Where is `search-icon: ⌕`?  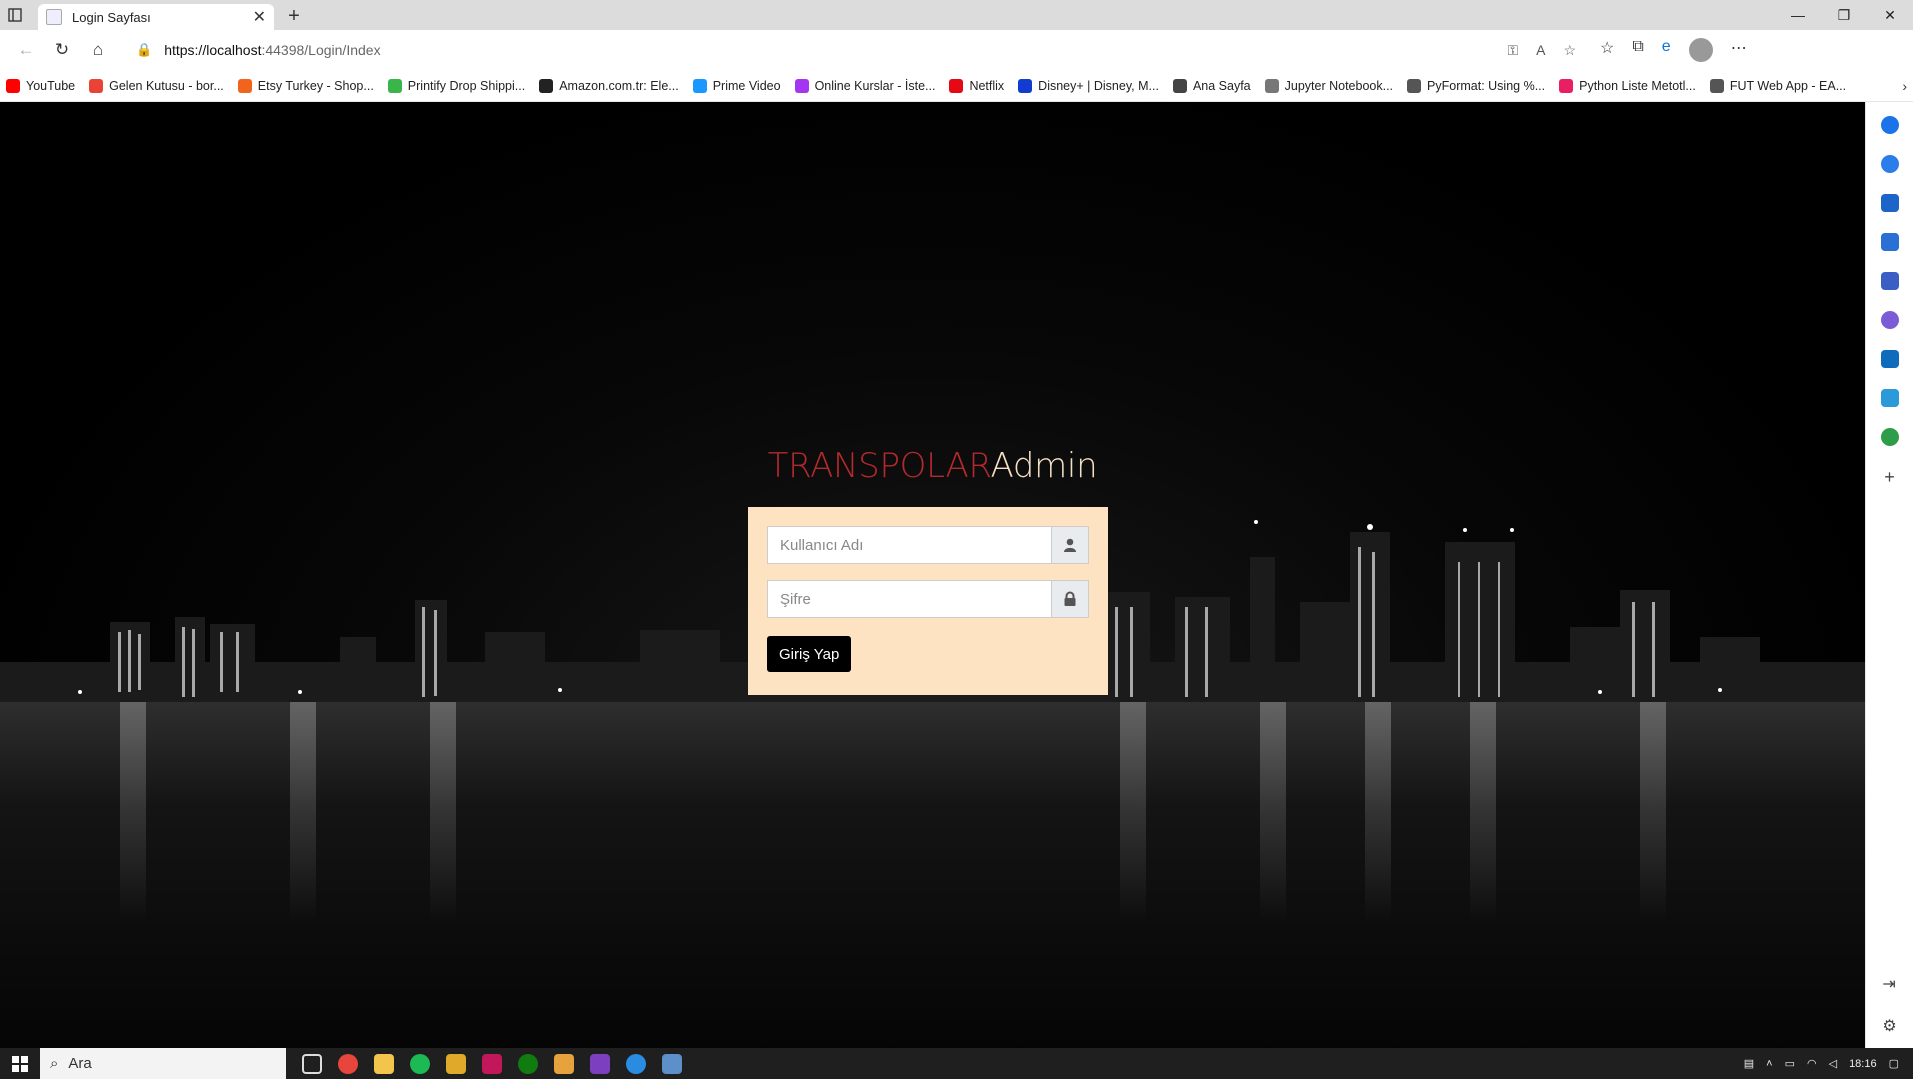 search-icon: ⌕ is located at coordinates (54, 1063).